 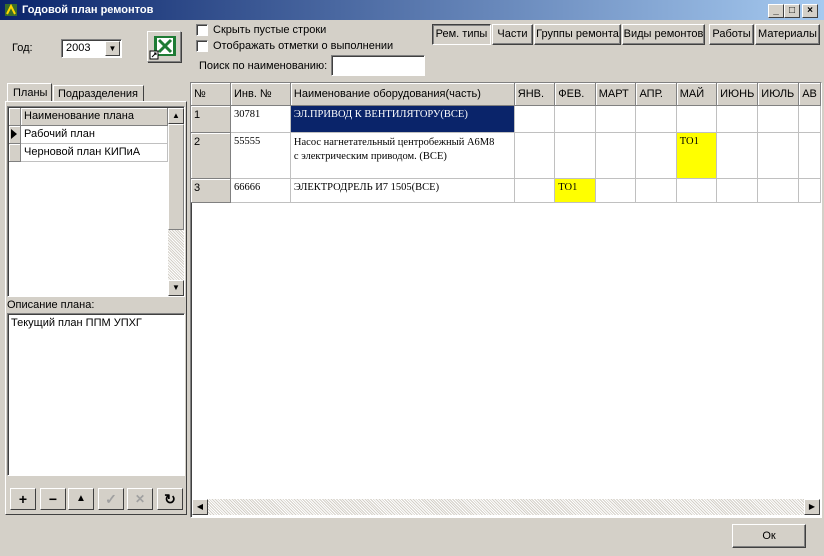 I want to click on inv-cell: 30781, so click(x=260, y=119).